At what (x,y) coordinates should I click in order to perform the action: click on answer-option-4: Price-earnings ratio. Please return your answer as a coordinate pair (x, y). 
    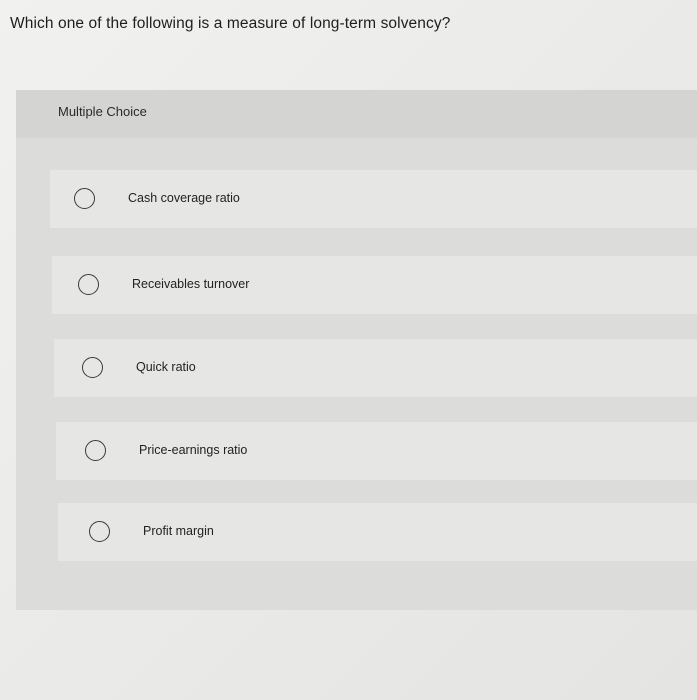
    Looking at the image, I should click on (376, 451).